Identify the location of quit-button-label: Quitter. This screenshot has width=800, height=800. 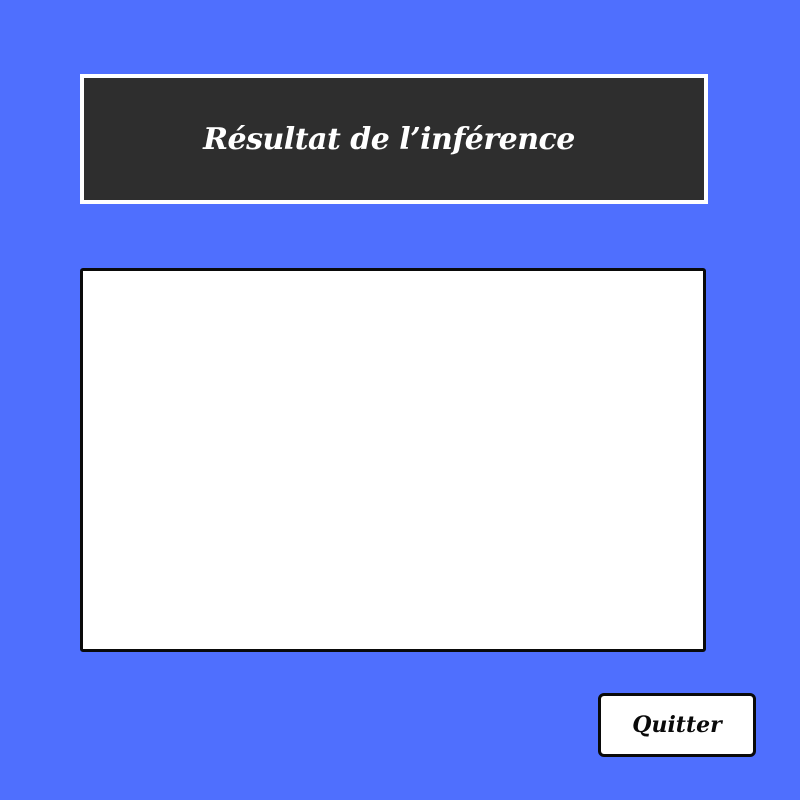
(677, 725).